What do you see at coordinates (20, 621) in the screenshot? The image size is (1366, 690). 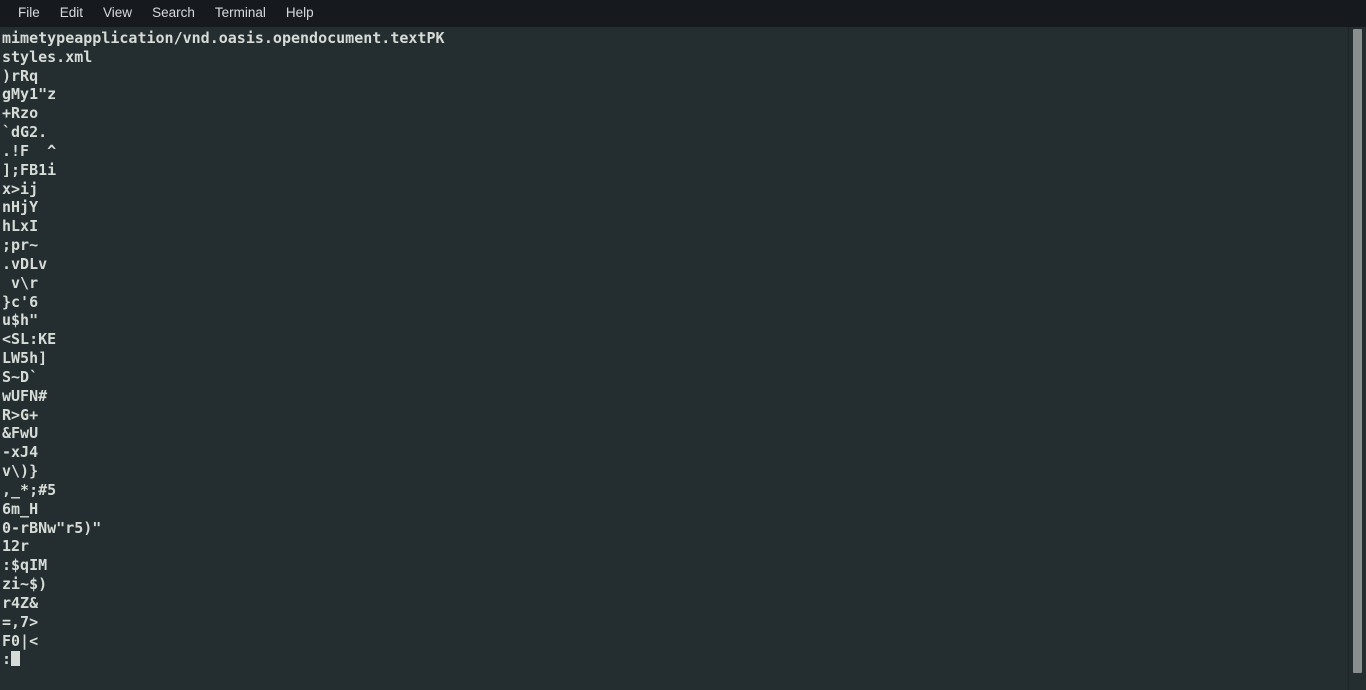 I see `terminal-line: =,7>` at bounding box center [20, 621].